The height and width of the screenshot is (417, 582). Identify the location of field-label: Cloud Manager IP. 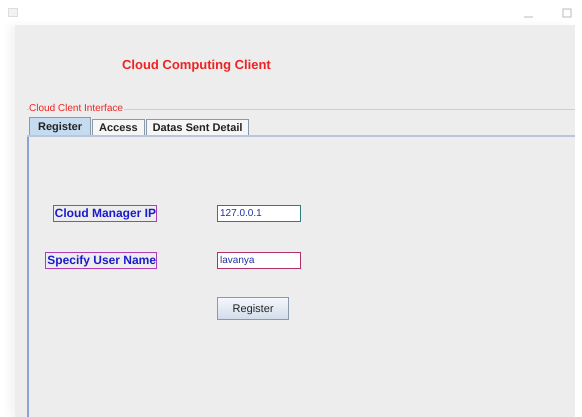
(104, 213).